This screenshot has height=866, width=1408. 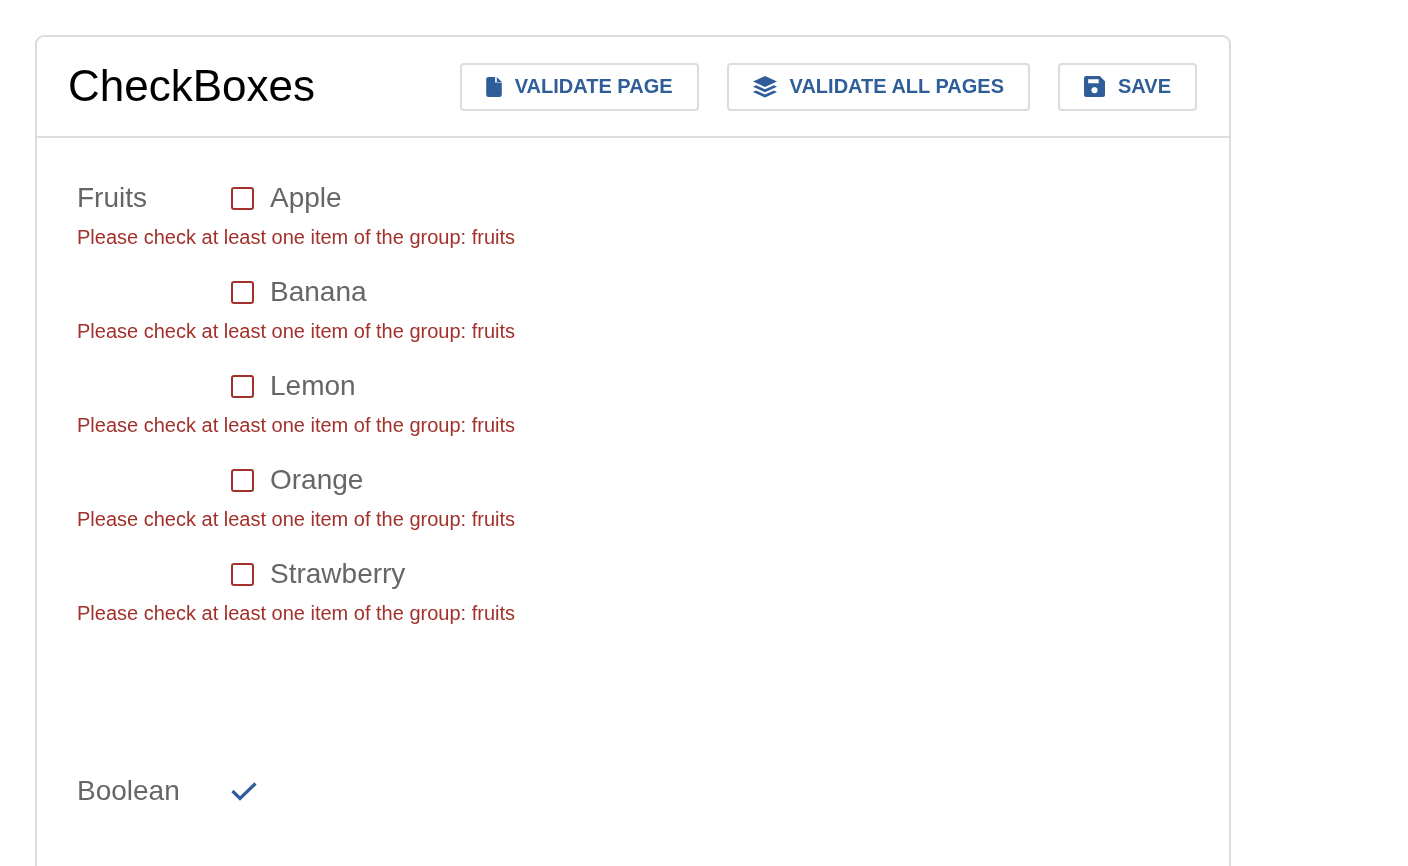 I want to click on checkbox-label: Banana, so click(x=318, y=292).